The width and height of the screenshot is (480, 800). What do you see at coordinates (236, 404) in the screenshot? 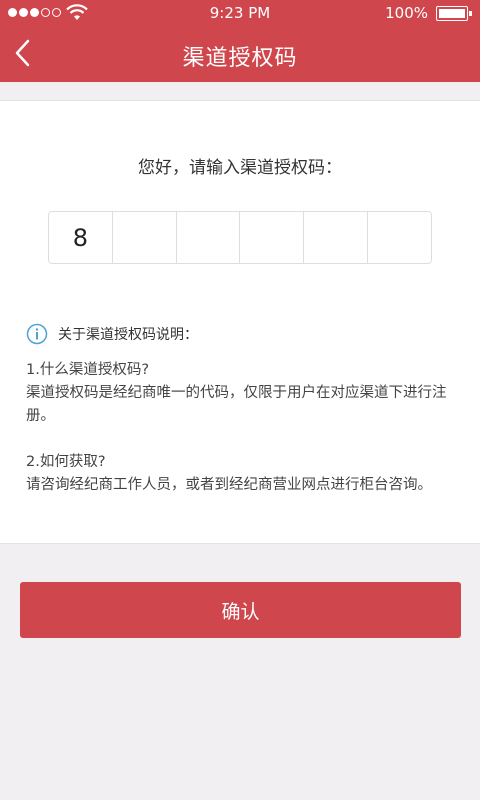
I see `info-answer-1: 渠道授权码是经纪商唯一的代码，仅限于用户在对应渠道下进行注册。` at bounding box center [236, 404].